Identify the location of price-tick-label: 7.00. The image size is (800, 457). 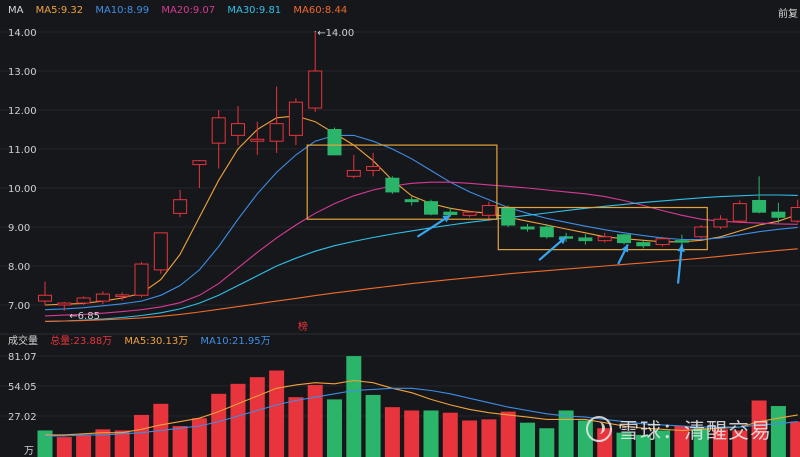
(19, 306).